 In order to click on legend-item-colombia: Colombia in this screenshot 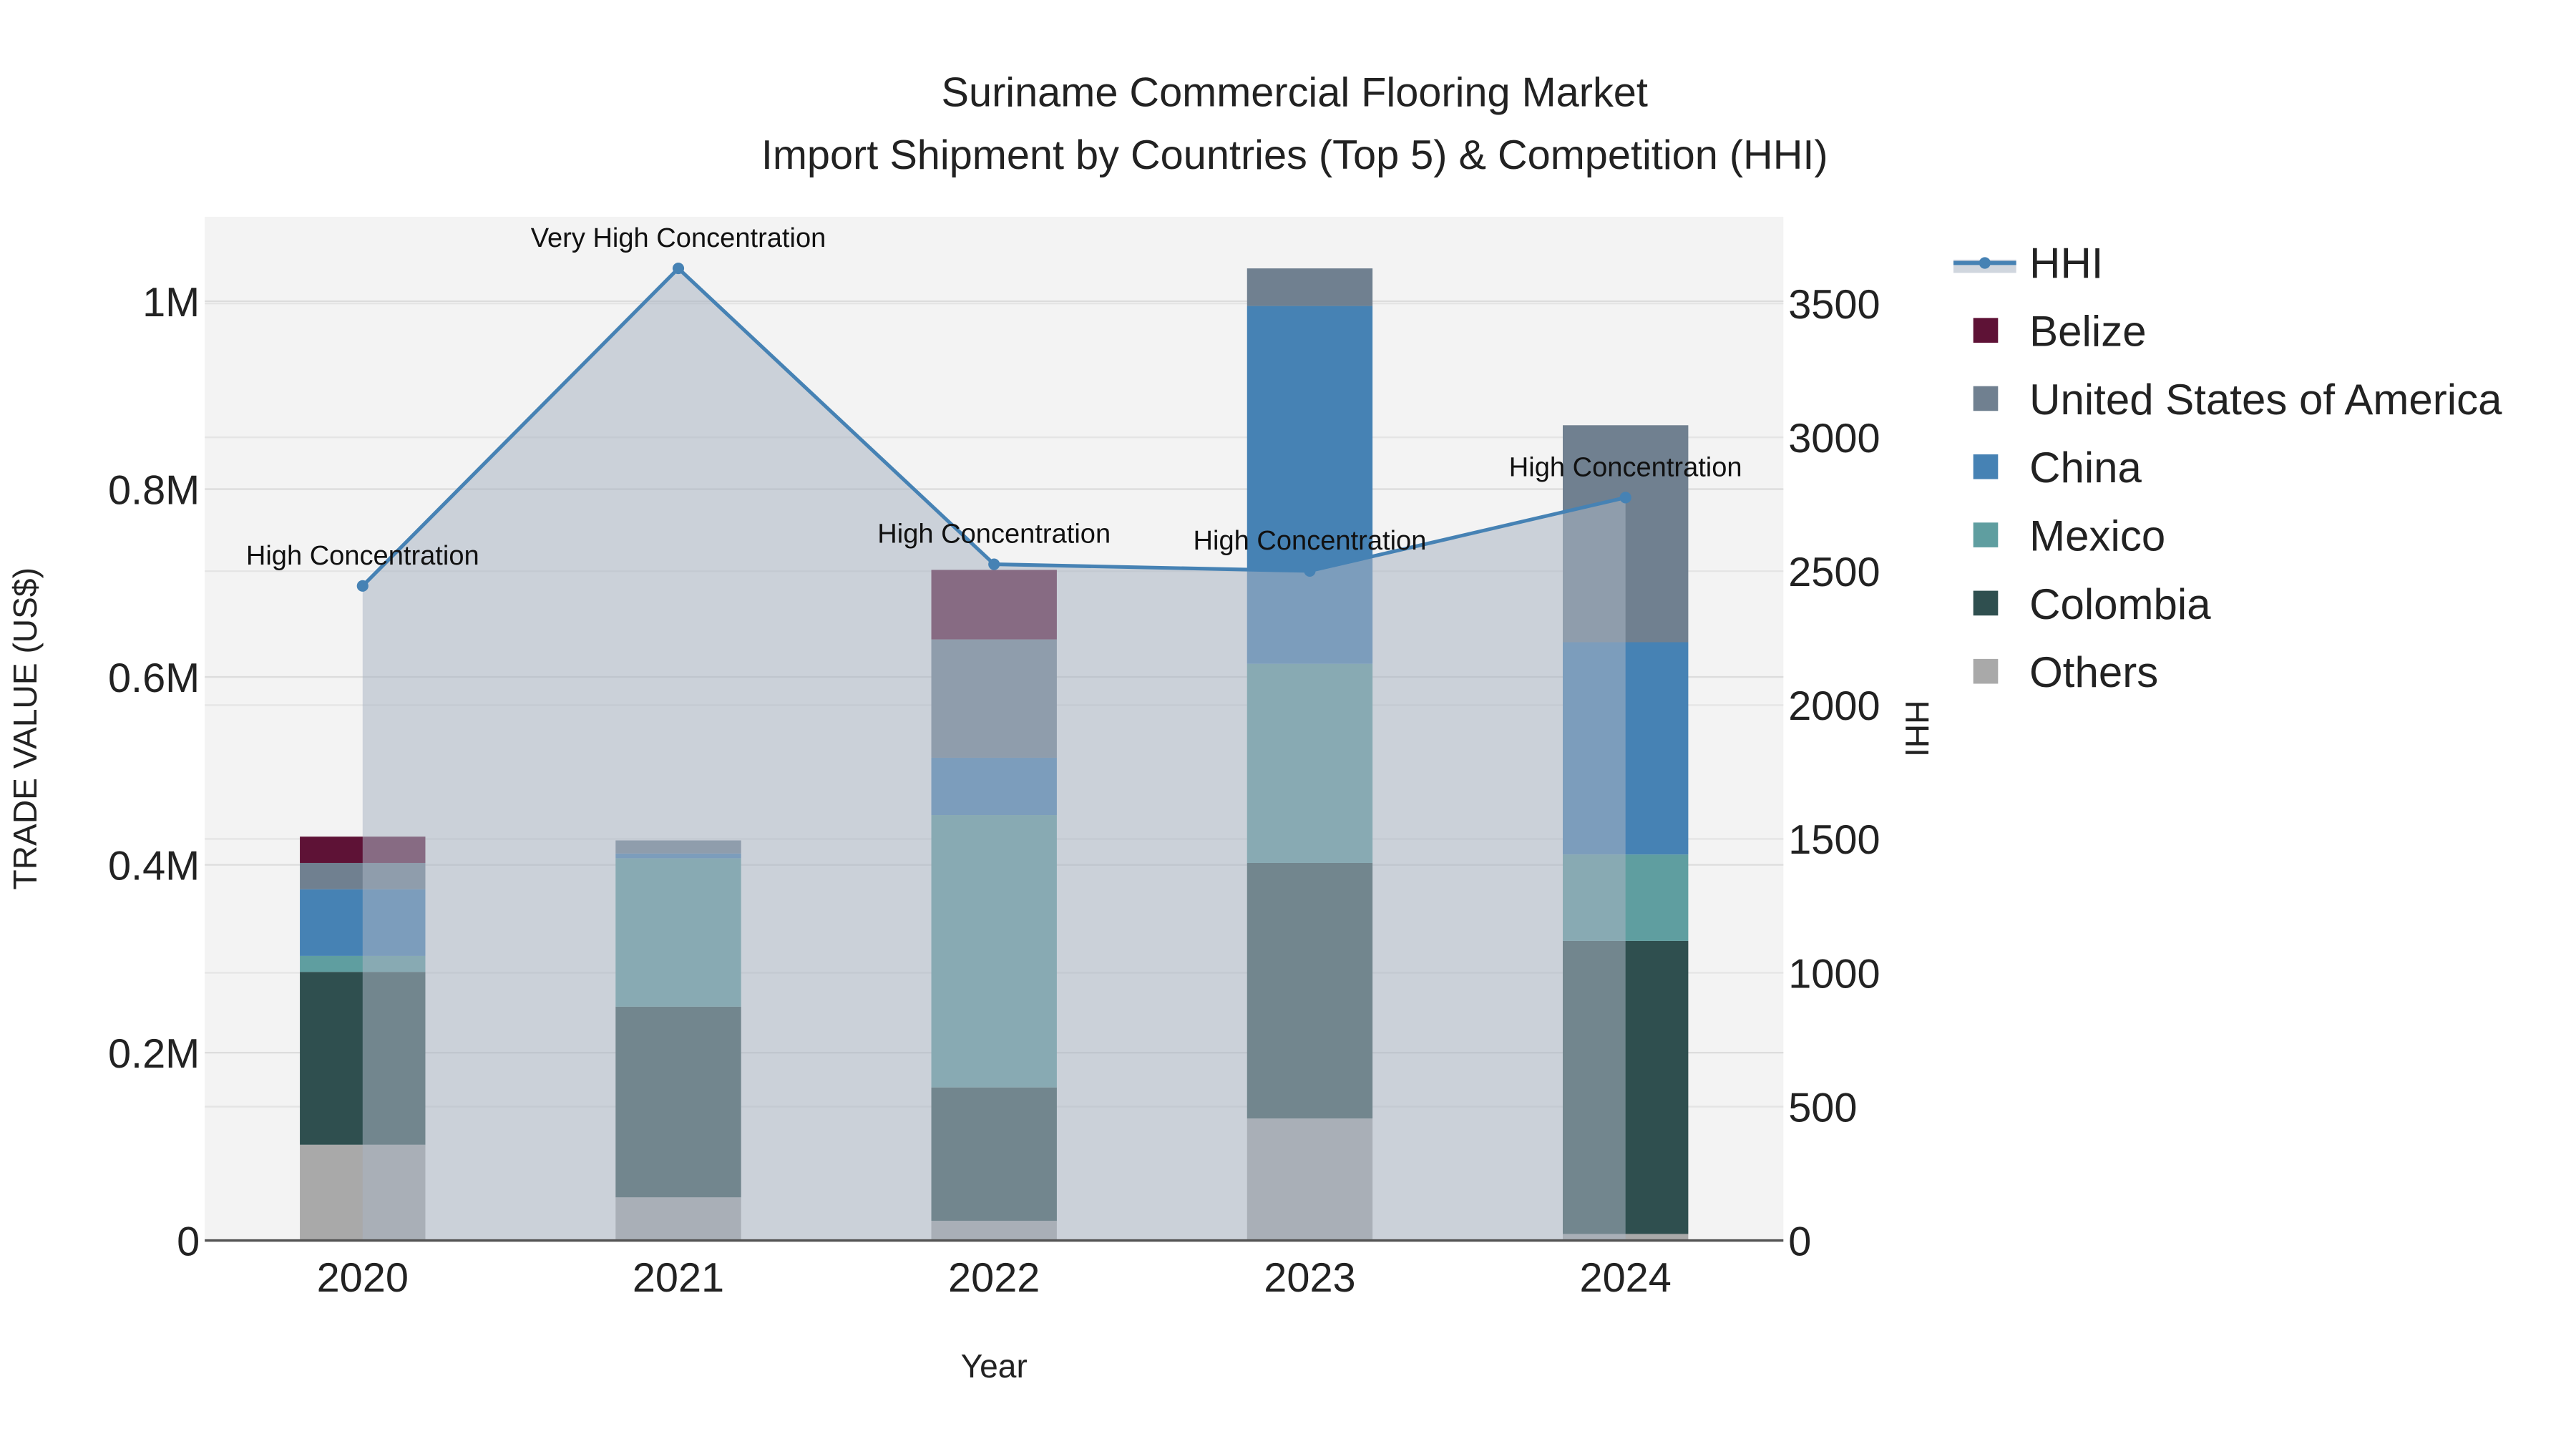, I will do `click(2092, 604)`.